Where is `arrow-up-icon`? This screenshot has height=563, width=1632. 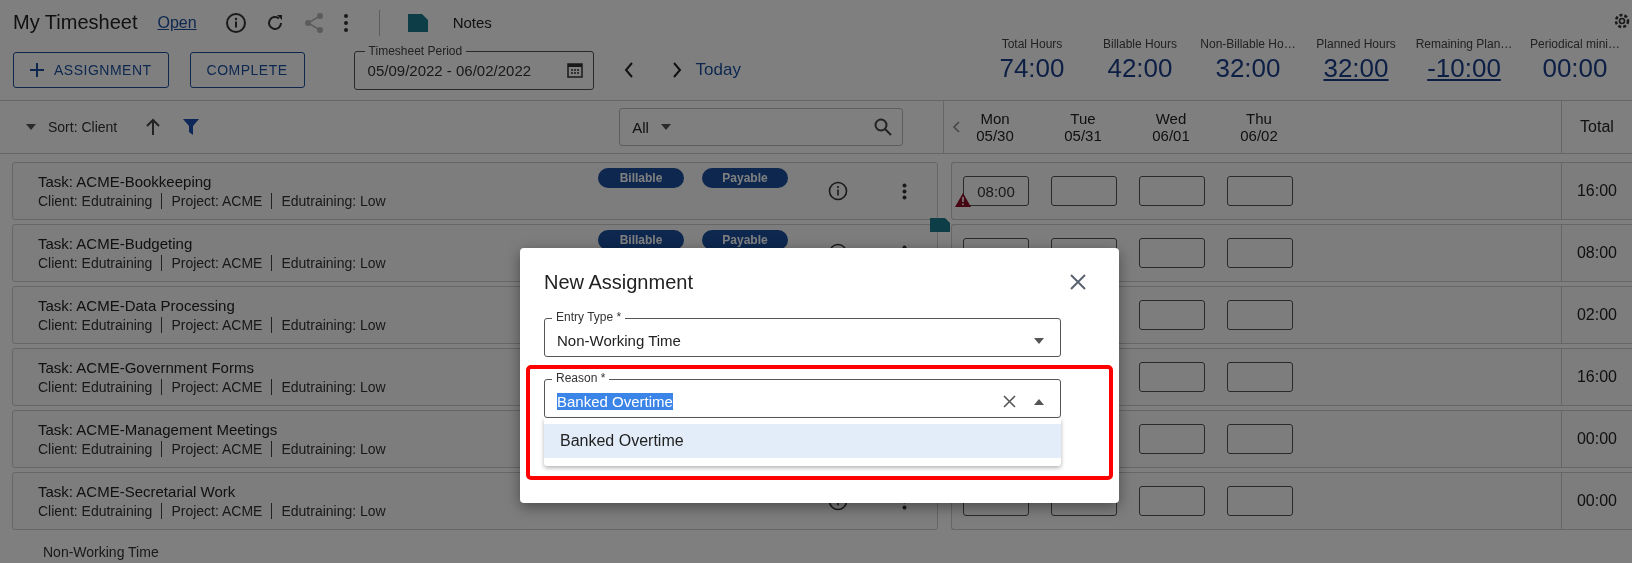
arrow-up-icon is located at coordinates (153, 127).